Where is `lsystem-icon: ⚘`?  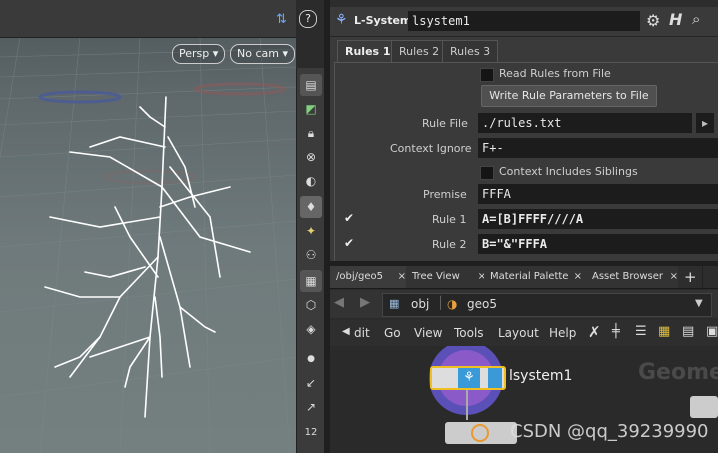 lsystem-icon: ⚘ is located at coordinates (341, 20).